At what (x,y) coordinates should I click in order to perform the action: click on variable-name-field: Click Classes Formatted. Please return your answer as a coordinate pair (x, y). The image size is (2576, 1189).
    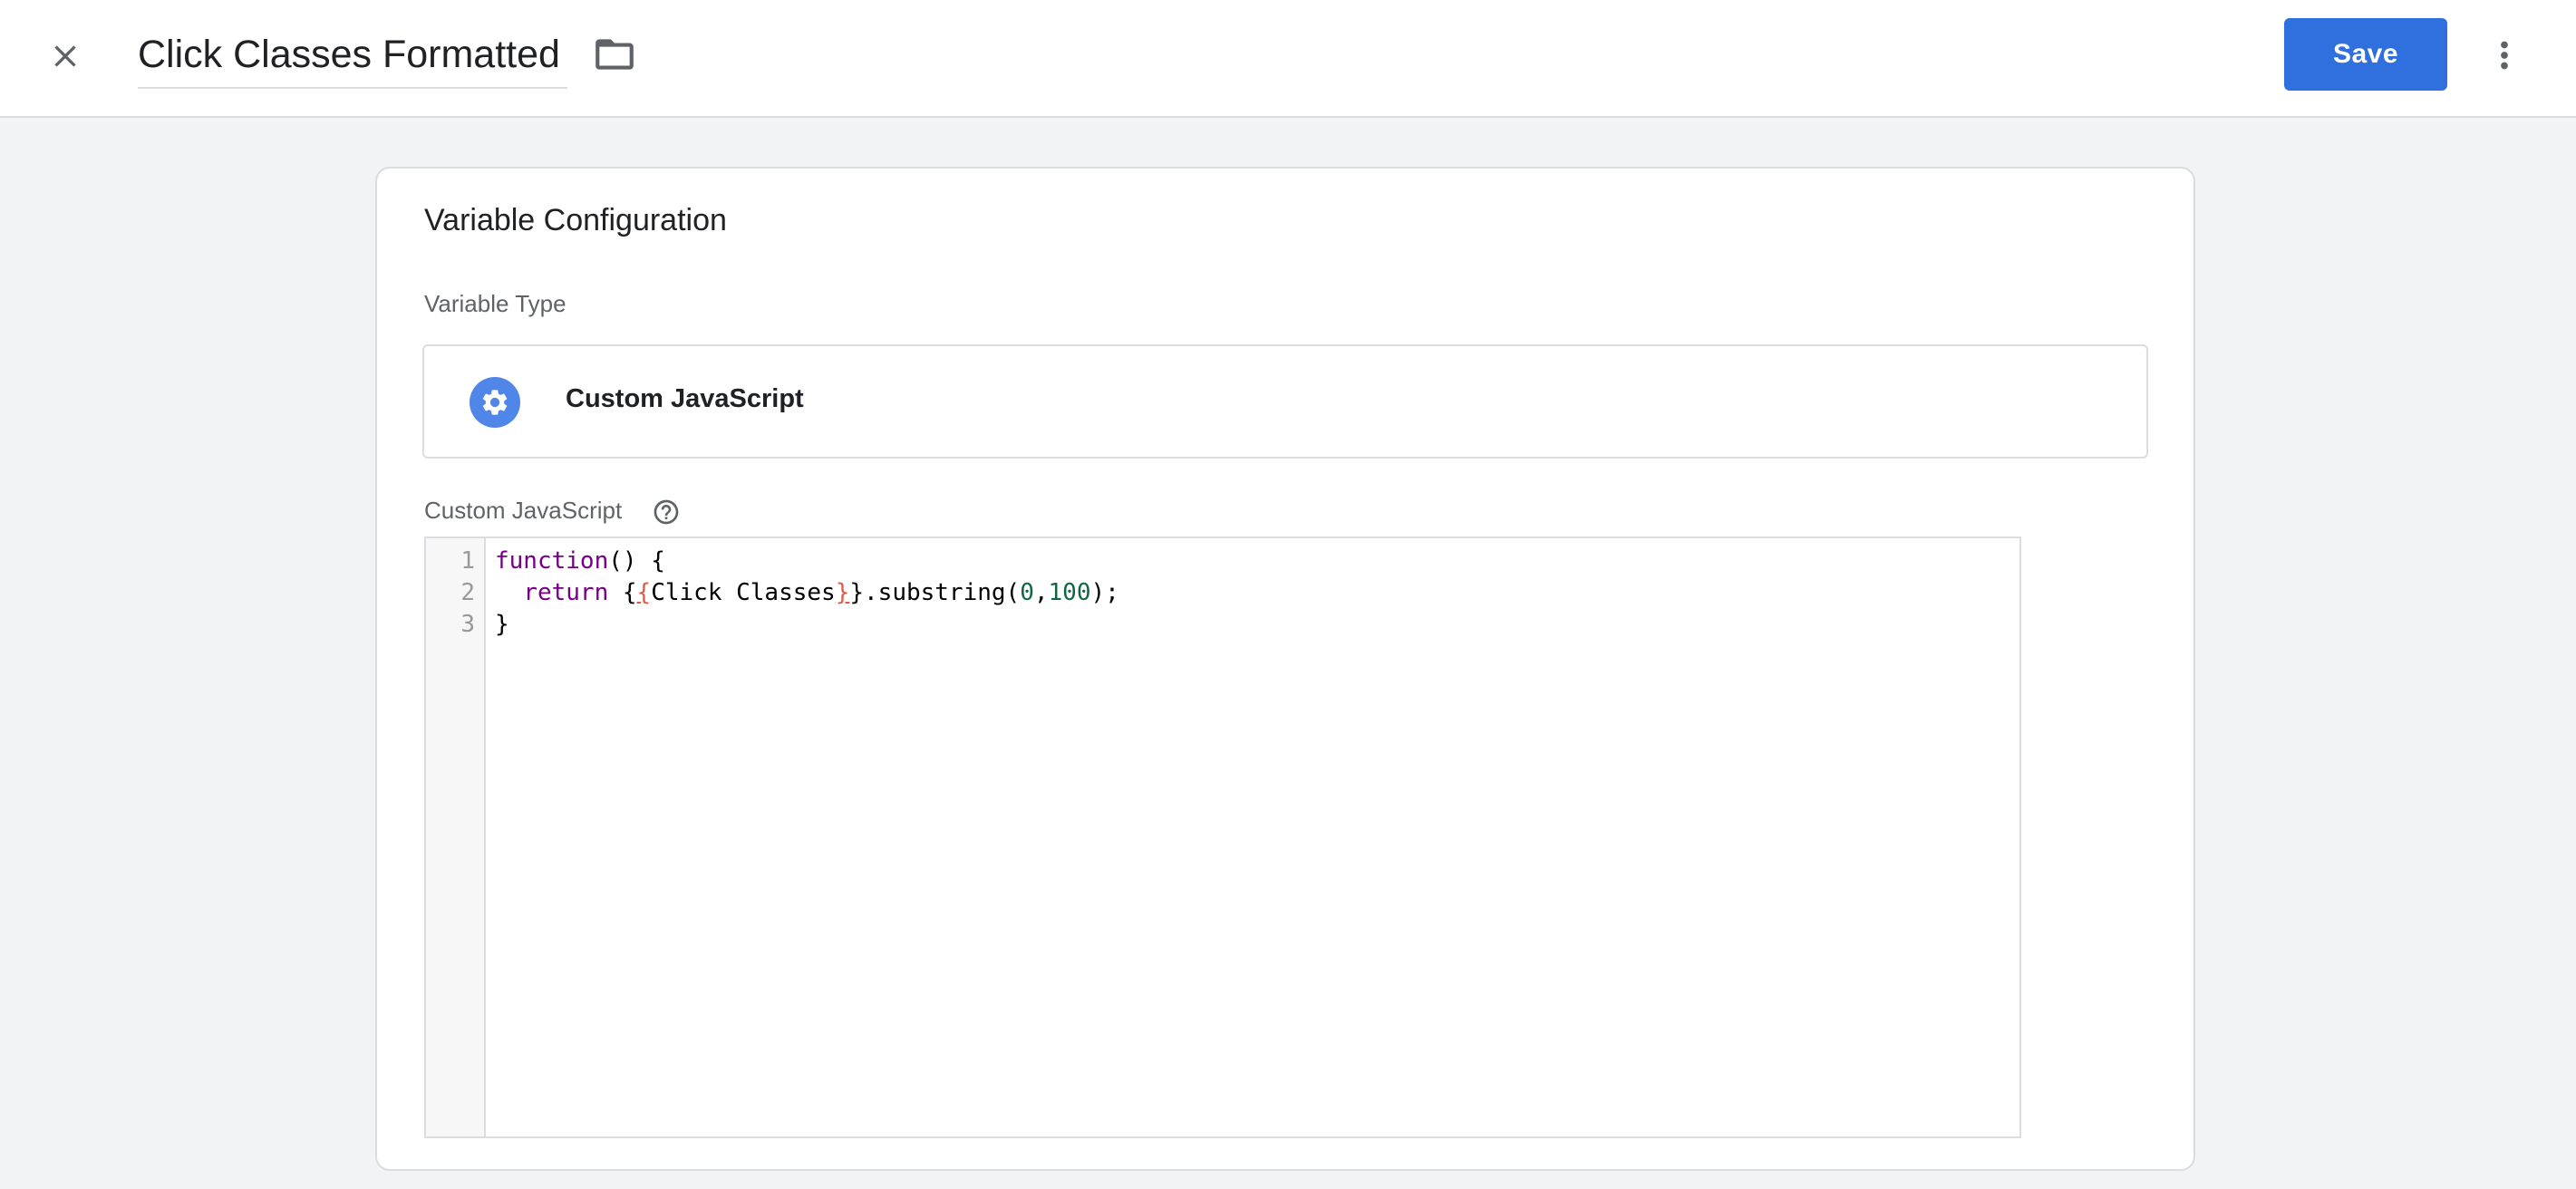
    Looking at the image, I should click on (352, 56).